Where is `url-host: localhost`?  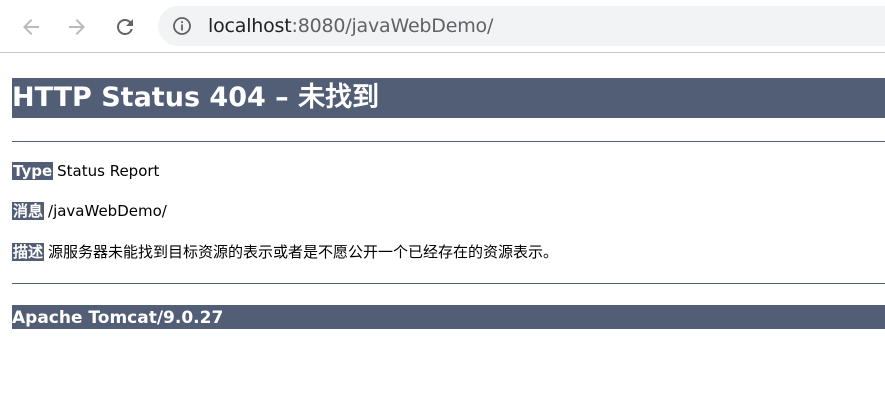 url-host: localhost is located at coordinates (250, 26).